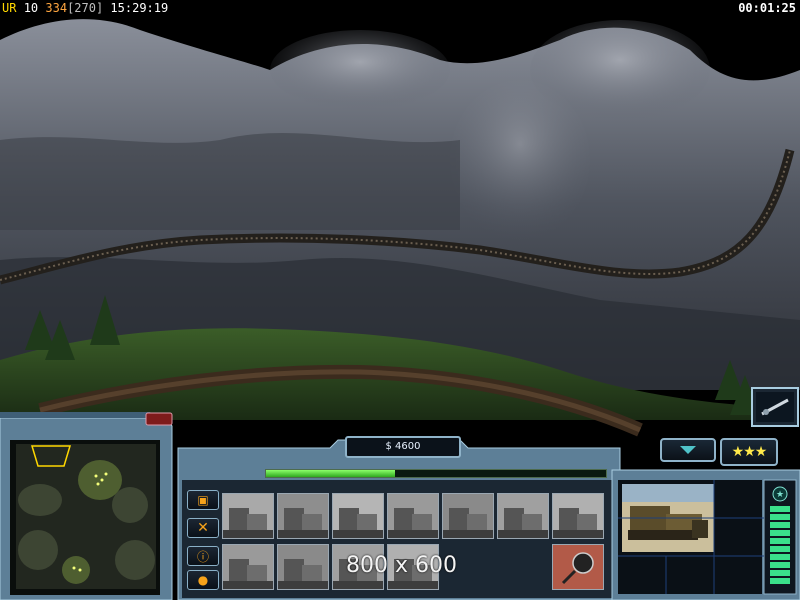  What do you see at coordinates (100, 480) in the screenshot?
I see `player-base-marker` at bounding box center [100, 480].